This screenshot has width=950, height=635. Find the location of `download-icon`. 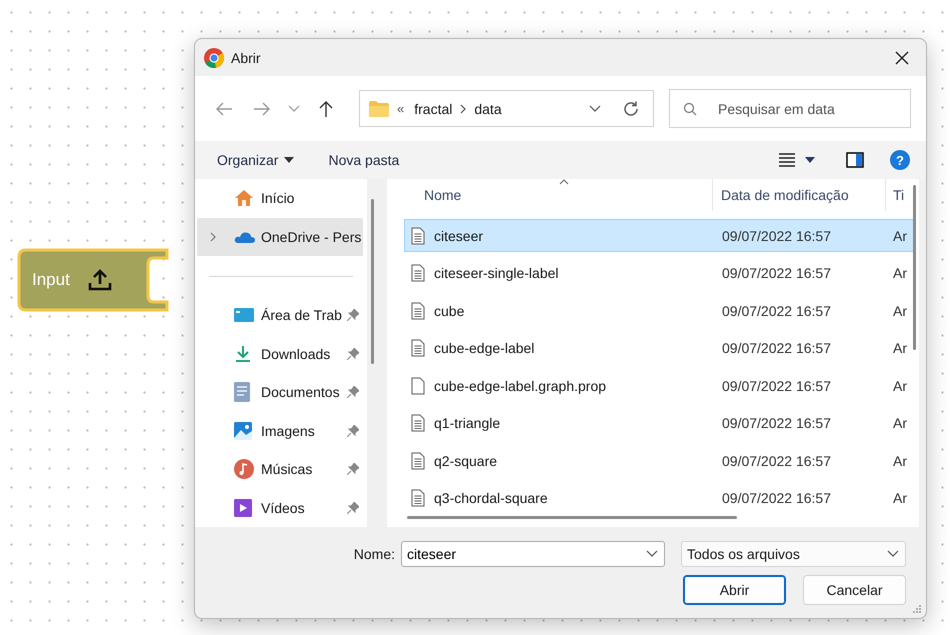

download-icon is located at coordinates (243, 353).